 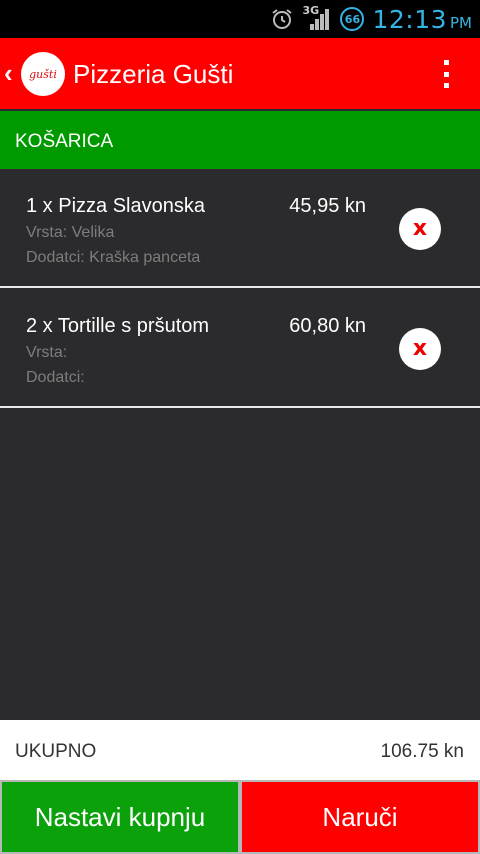 What do you see at coordinates (8, 73) in the screenshot?
I see `up-navigation-icon: ‹` at bounding box center [8, 73].